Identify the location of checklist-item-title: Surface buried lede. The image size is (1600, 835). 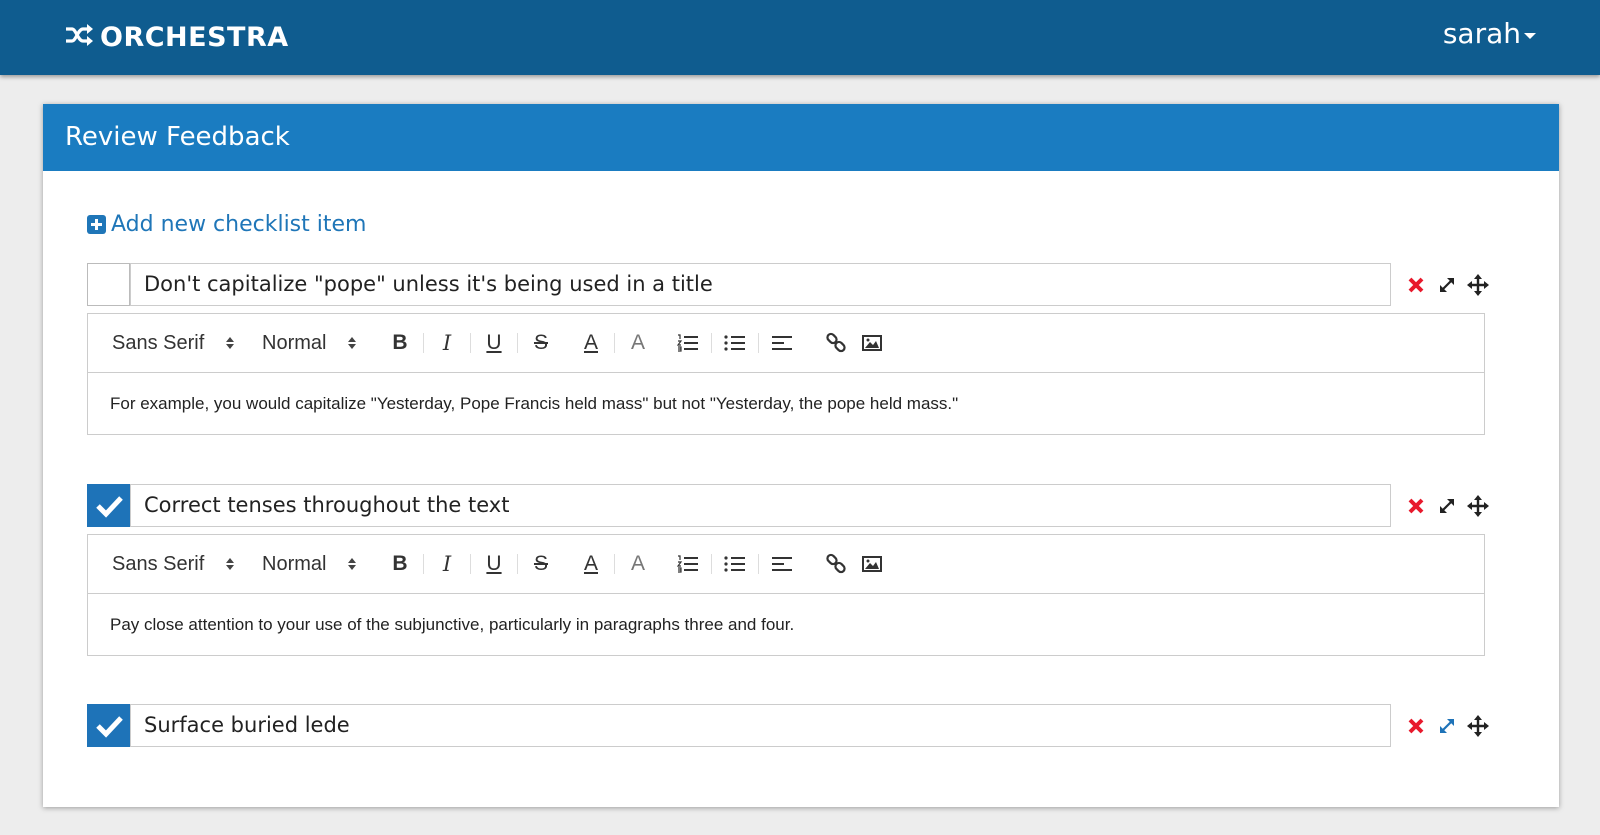
(760, 725).